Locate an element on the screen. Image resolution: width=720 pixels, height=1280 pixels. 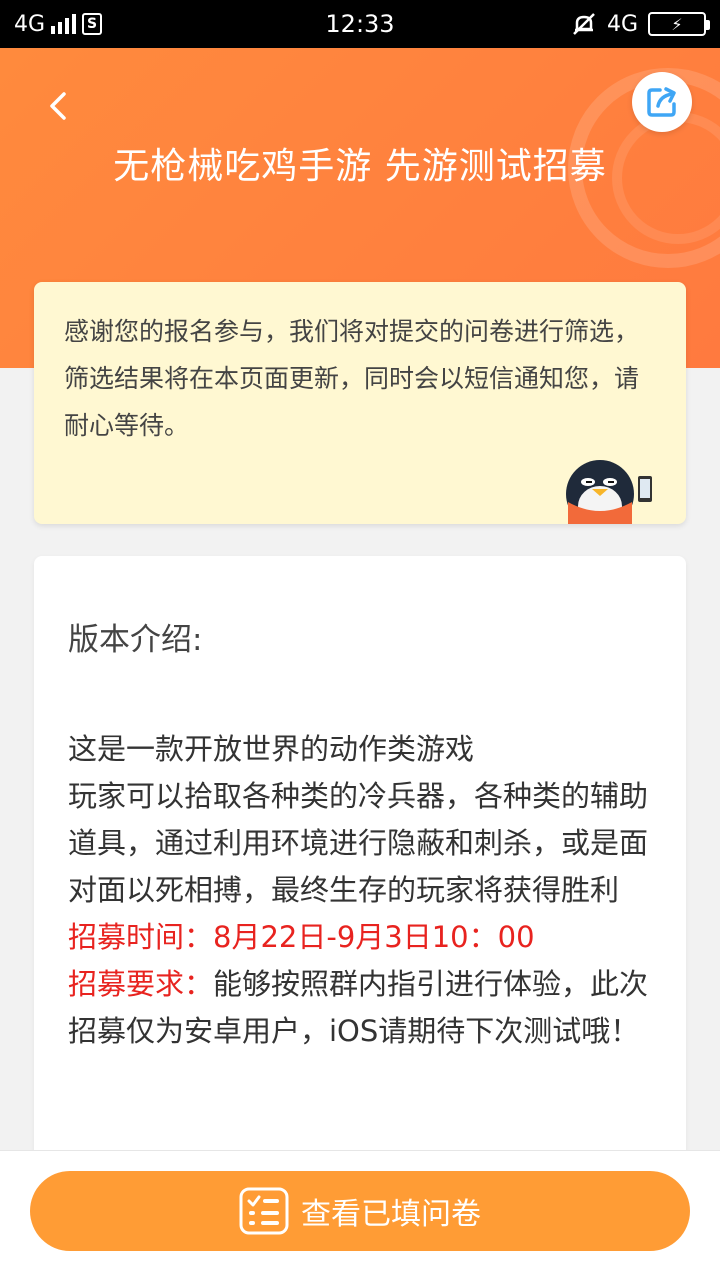
recruit-time: 招募时间：8月22日-9月3日10：00 is located at coordinates (360, 937).